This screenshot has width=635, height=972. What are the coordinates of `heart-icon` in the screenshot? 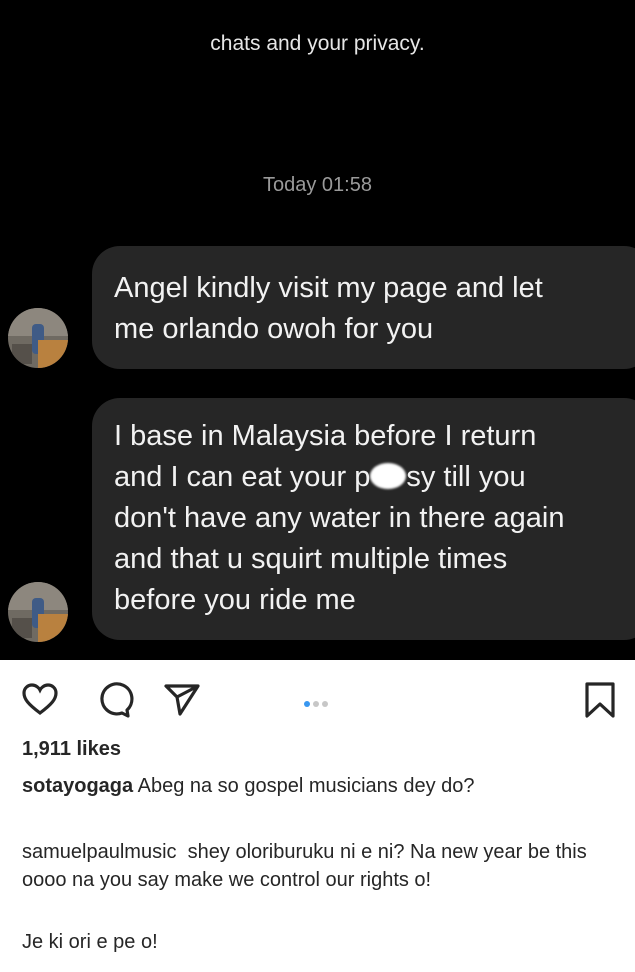 It's located at (40, 700).